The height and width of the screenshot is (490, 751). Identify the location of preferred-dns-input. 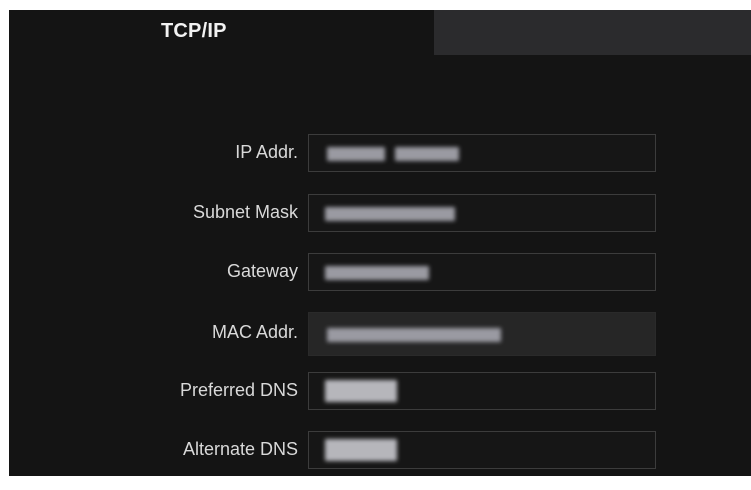
(482, 391).